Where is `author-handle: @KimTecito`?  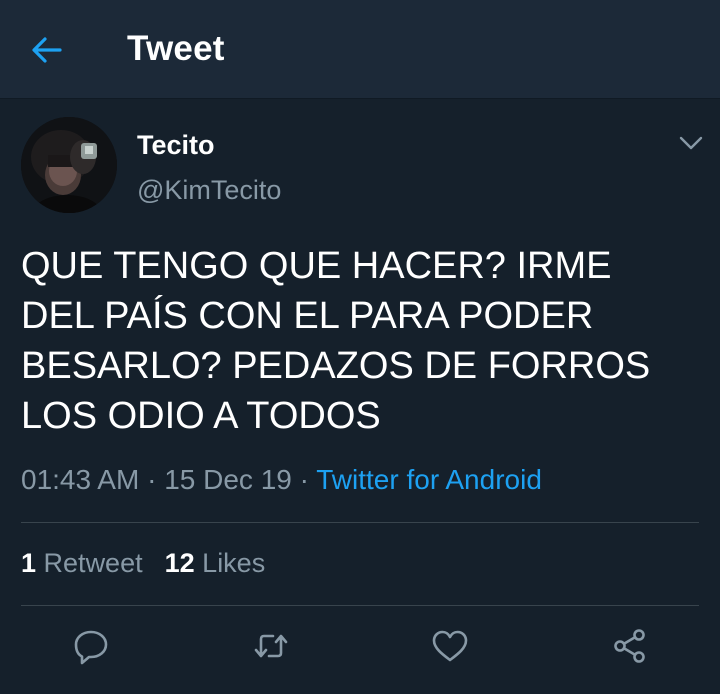 author-handle: @KimTecito is located at coordinates (209, 190).